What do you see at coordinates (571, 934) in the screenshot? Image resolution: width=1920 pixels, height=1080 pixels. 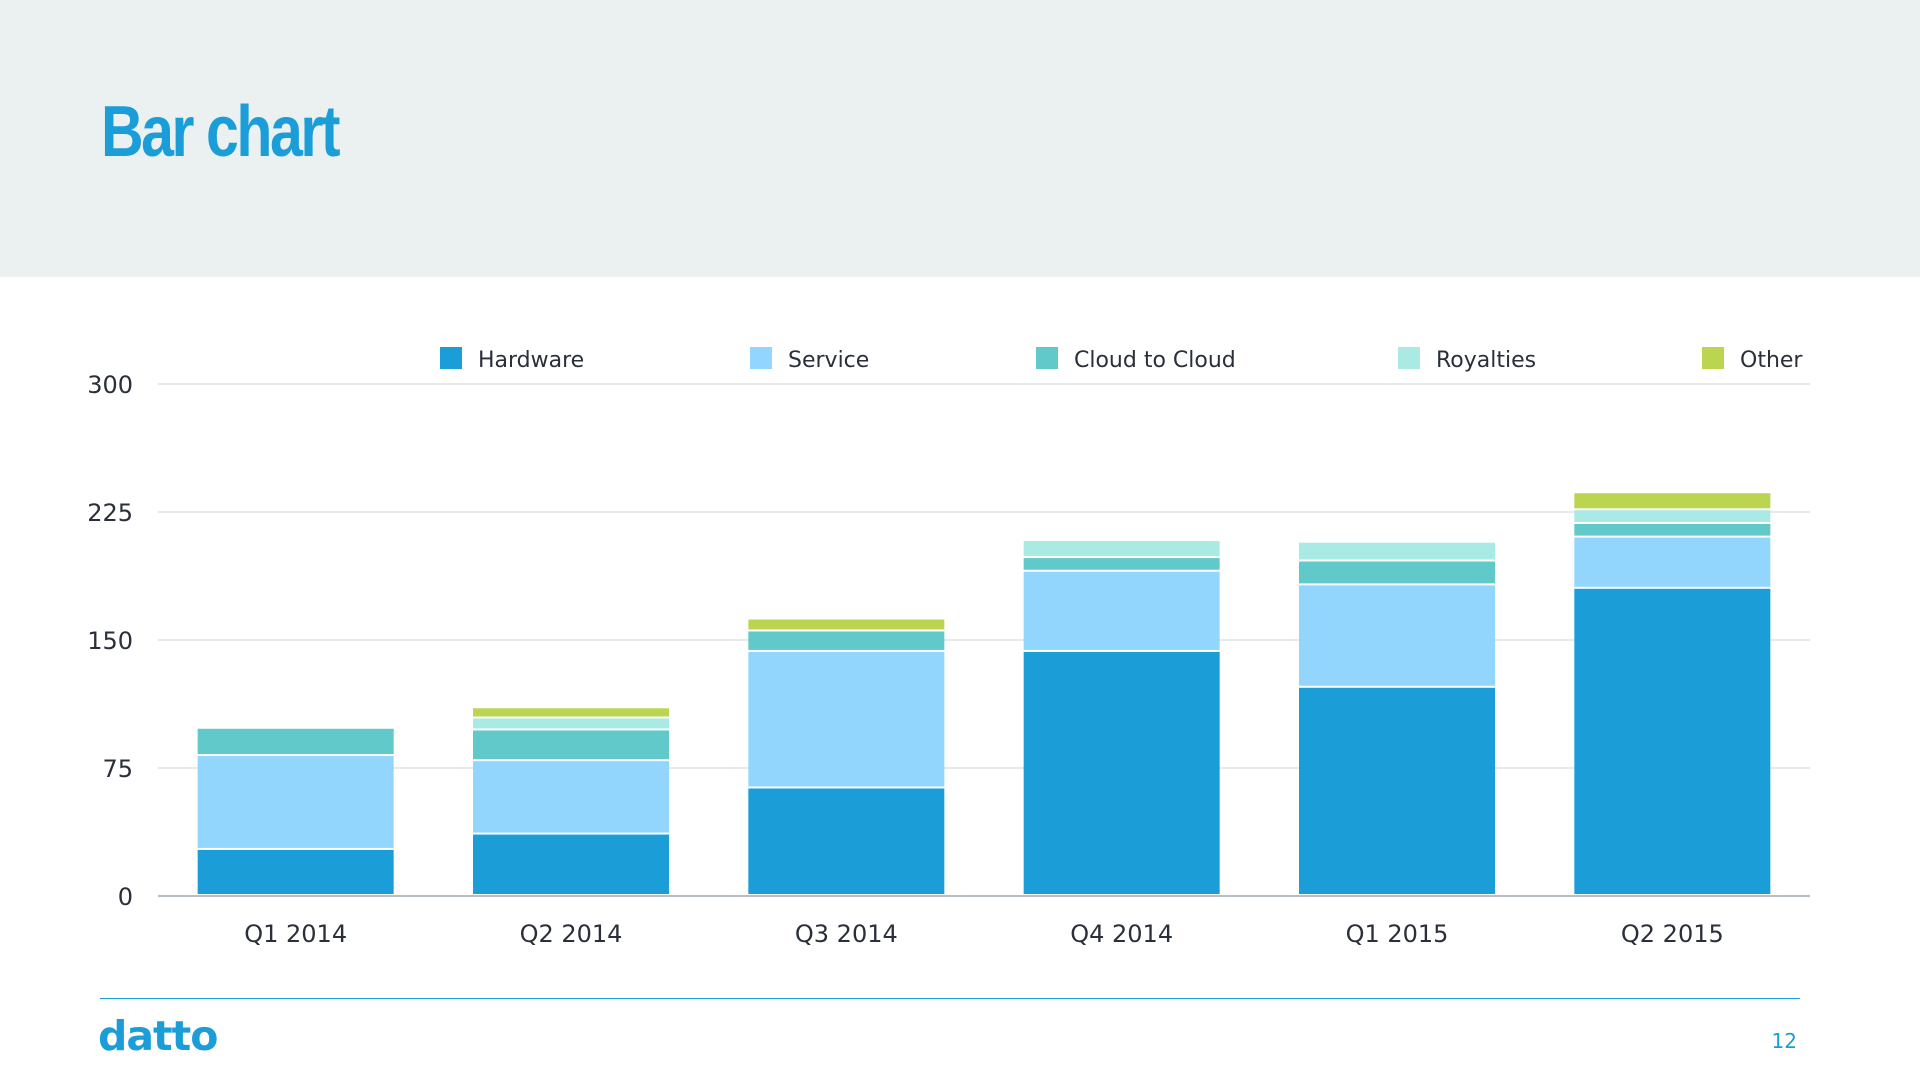 I see `x-tick-label: Q2 2014` at bounding box center [571, 934].